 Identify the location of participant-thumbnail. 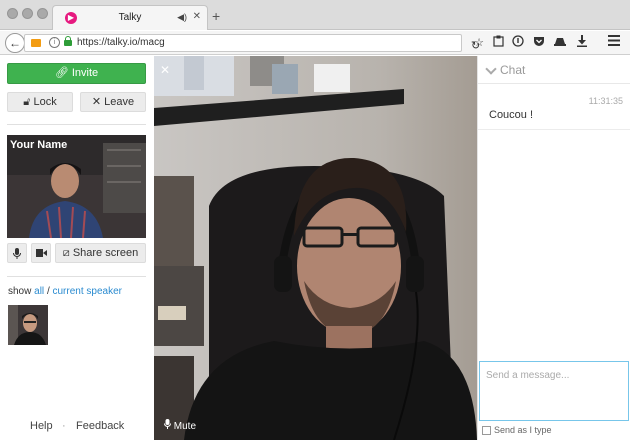
(28, 325).